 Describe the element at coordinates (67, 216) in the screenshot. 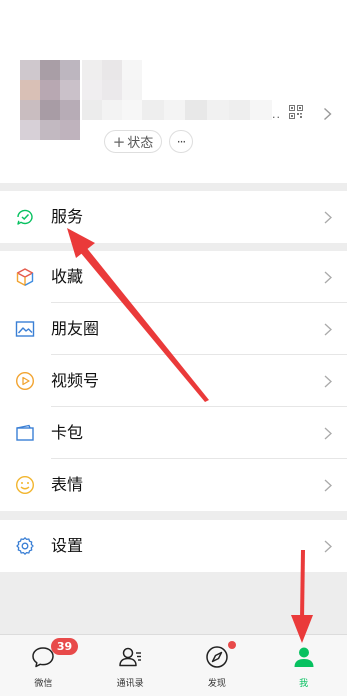

I see `menu-label: 服务` at that location.